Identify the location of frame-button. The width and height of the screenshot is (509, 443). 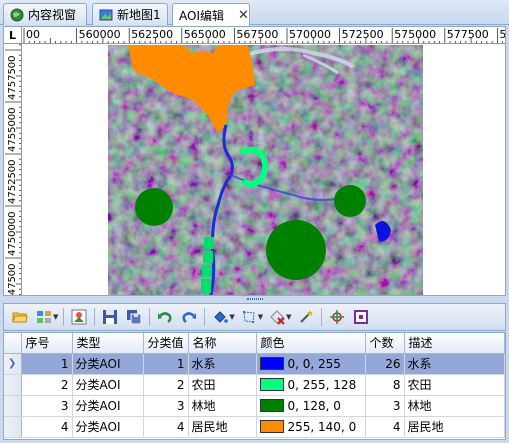
(361, 317).